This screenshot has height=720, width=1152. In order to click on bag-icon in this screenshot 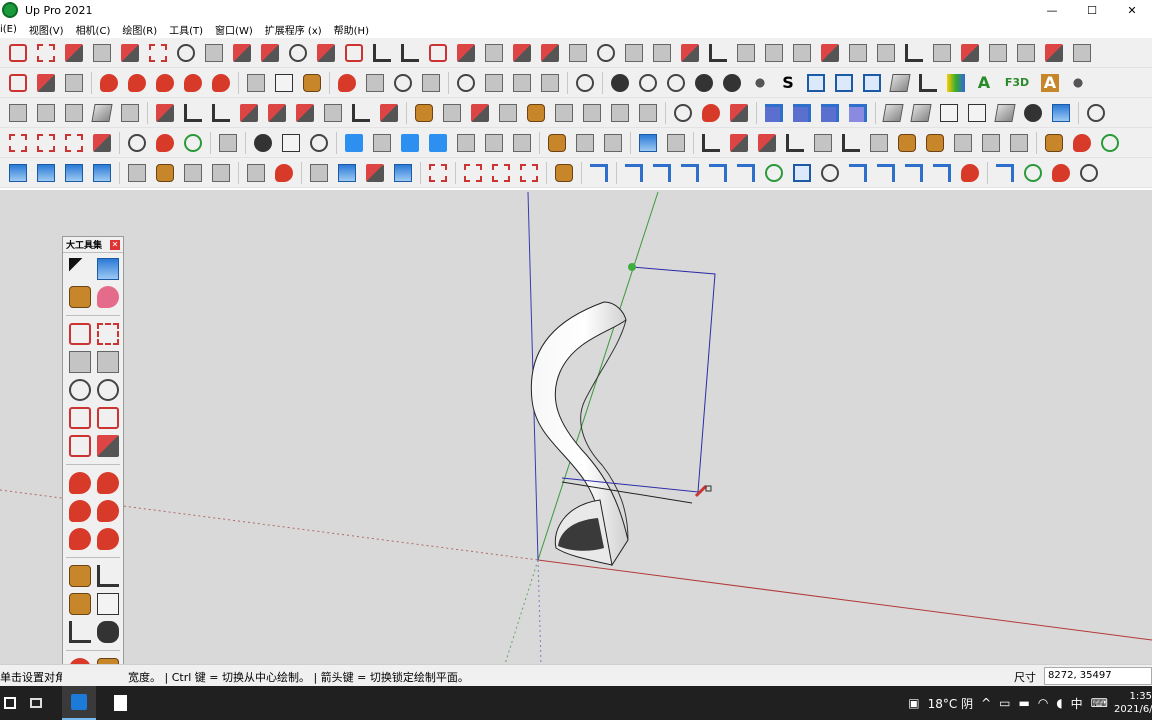, I will do `click(564, 172)`.